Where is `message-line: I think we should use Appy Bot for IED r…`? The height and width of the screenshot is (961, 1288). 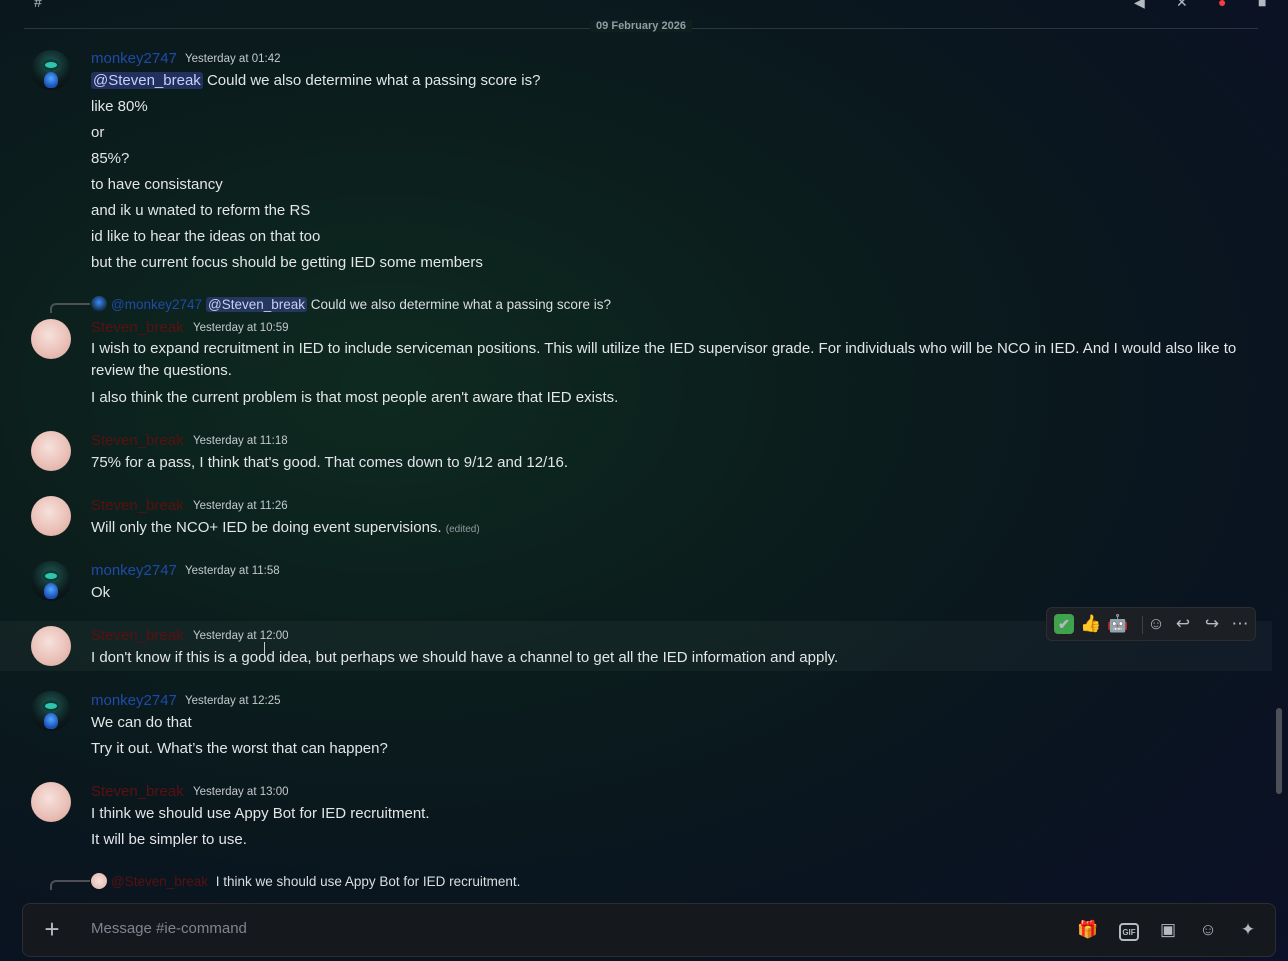
message-line: I think we should use Appy Bot for IED r… is located at coordinates (260, 813).